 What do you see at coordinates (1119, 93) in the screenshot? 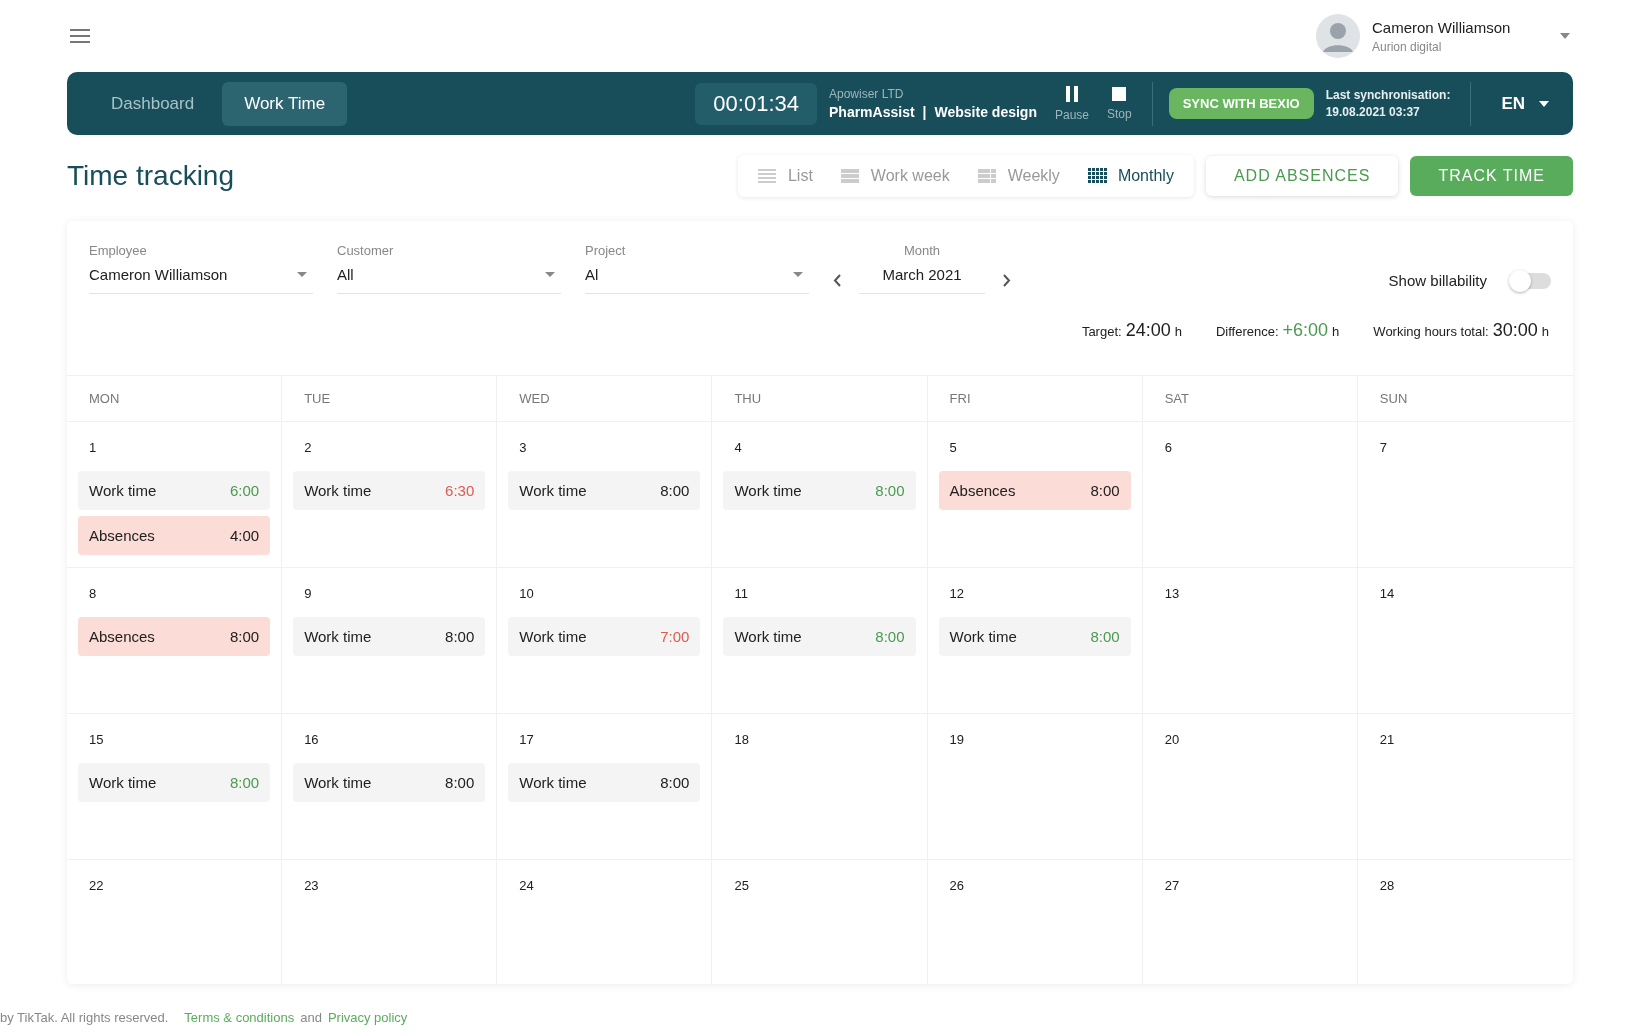
I see `stop-icon` at bounding box center [1119, 93].